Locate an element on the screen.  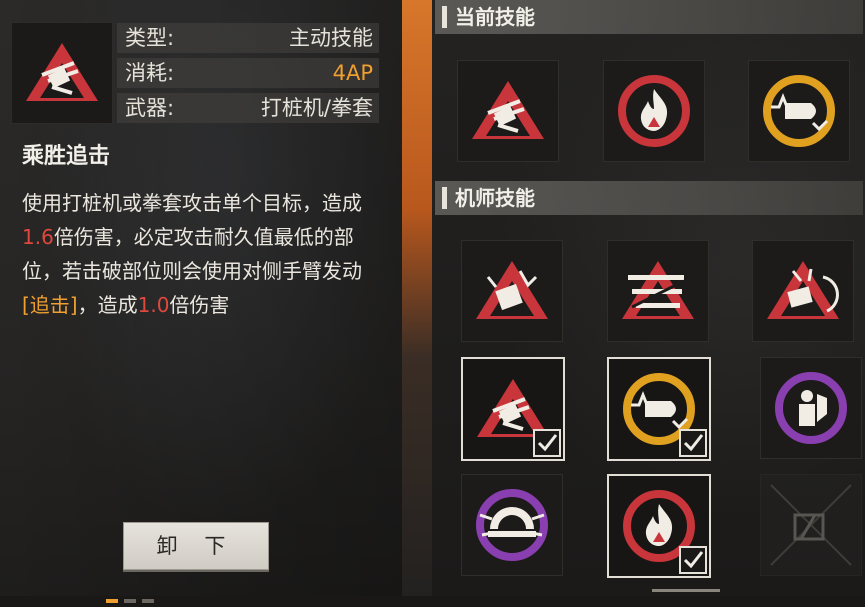
desc-damage-2: 1.0 is located at coordinates (153, 305).